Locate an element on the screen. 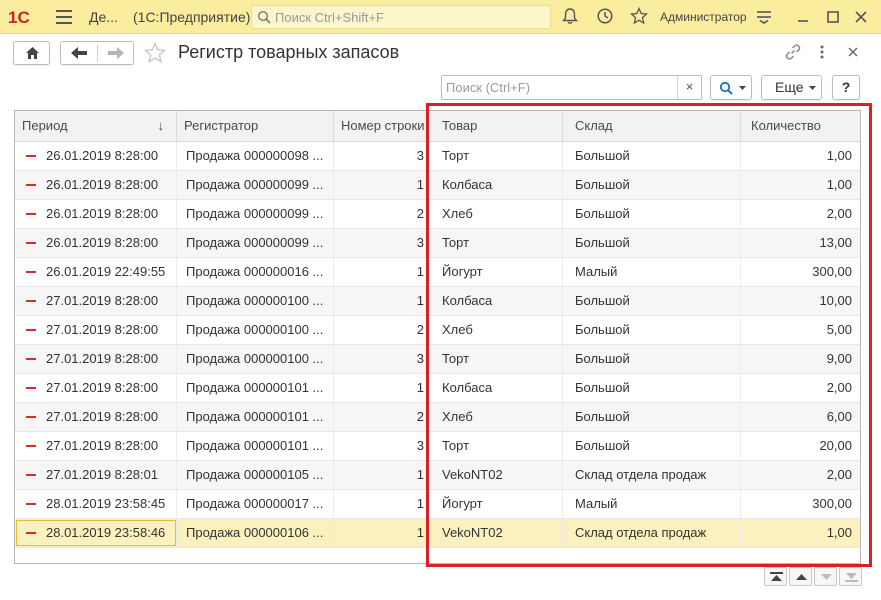 This screenshot has height=600, width=881. column-header-registrator: Регистратор is located at coordinates (255, 126).